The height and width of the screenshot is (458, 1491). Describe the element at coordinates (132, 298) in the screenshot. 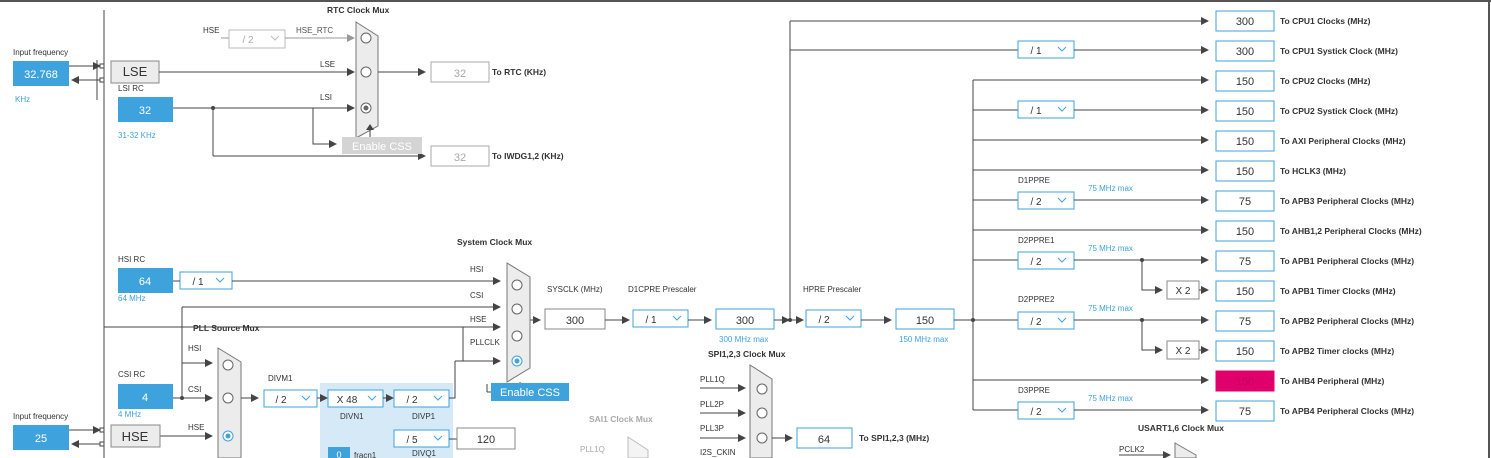

I see `hsi-sub: 64 MHz` at that location.